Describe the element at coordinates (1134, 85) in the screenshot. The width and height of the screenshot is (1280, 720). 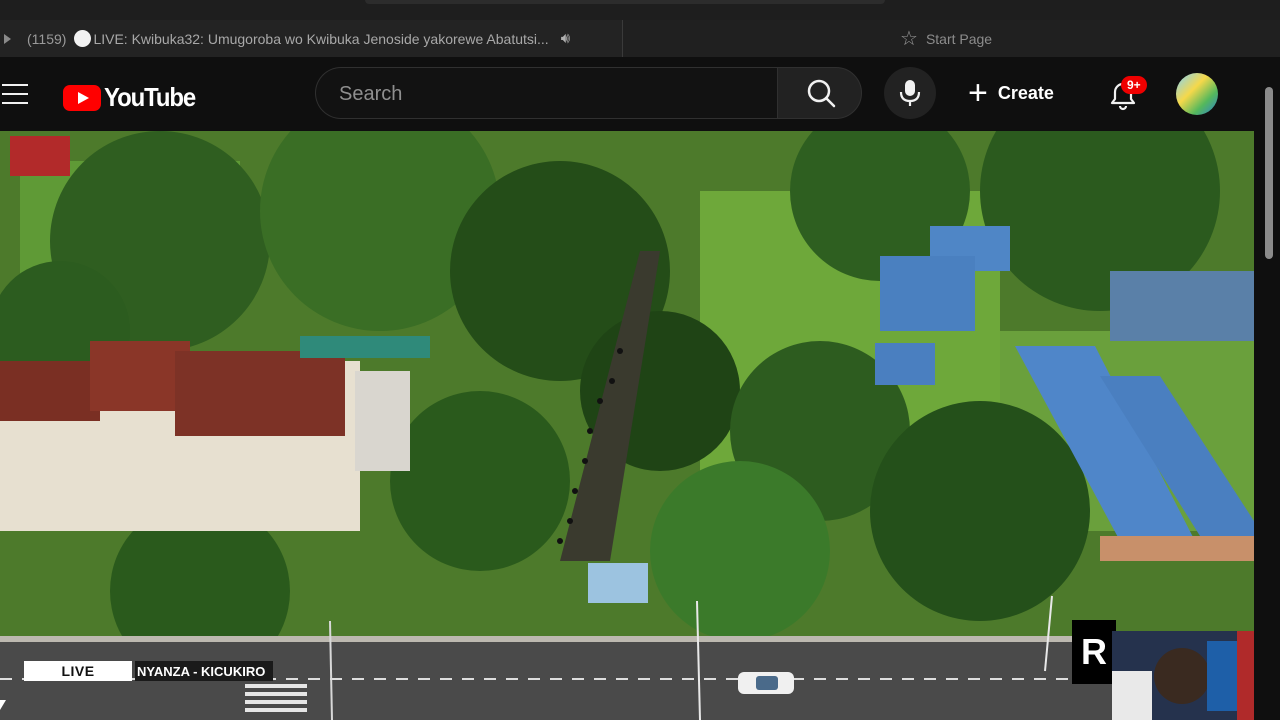
I see `notification-badge: 9+` at that location.